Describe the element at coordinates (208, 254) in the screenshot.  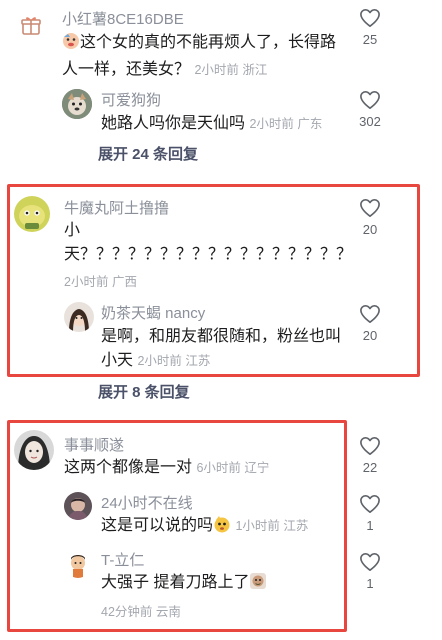
I see `comment-text-line: 天？？？？？？？？？？？？？？？？？` at that location.